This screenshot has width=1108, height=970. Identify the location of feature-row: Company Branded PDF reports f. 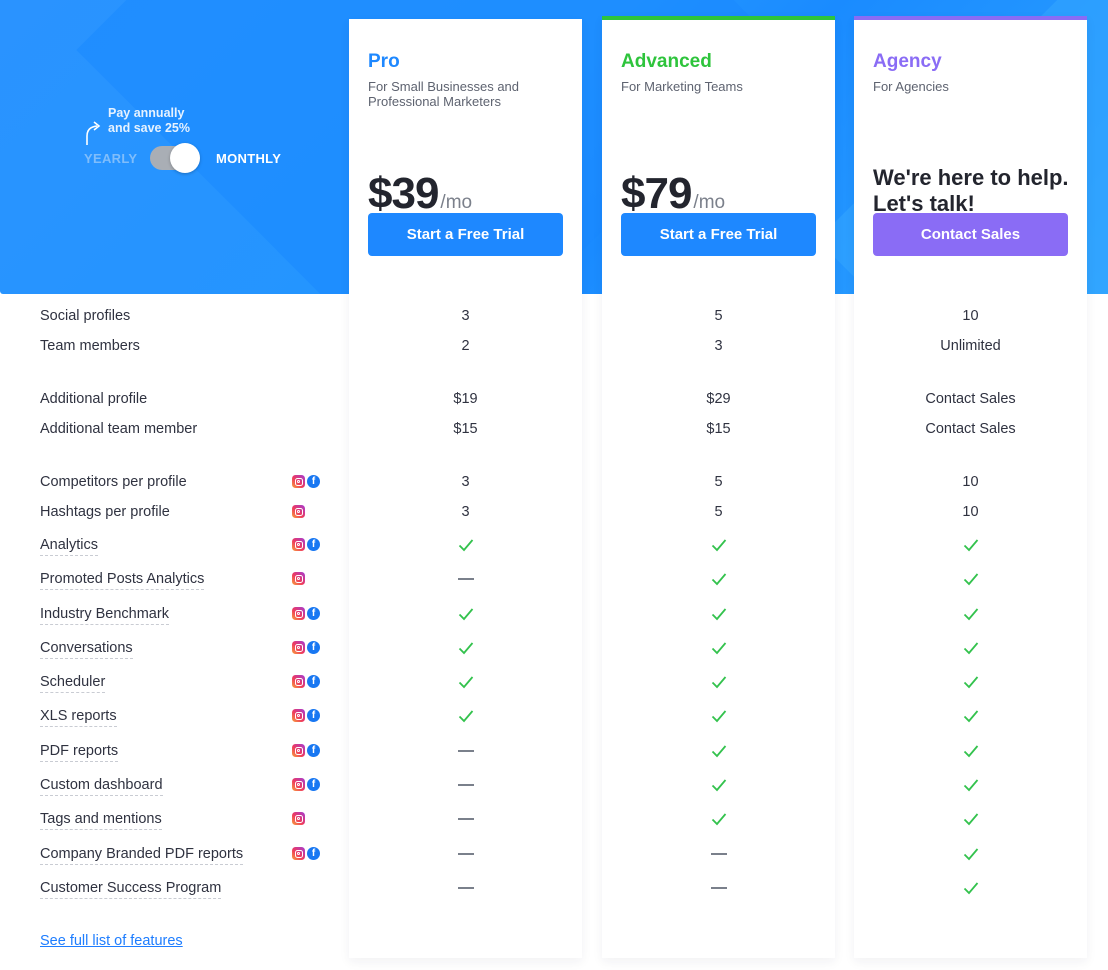
(554, 856).